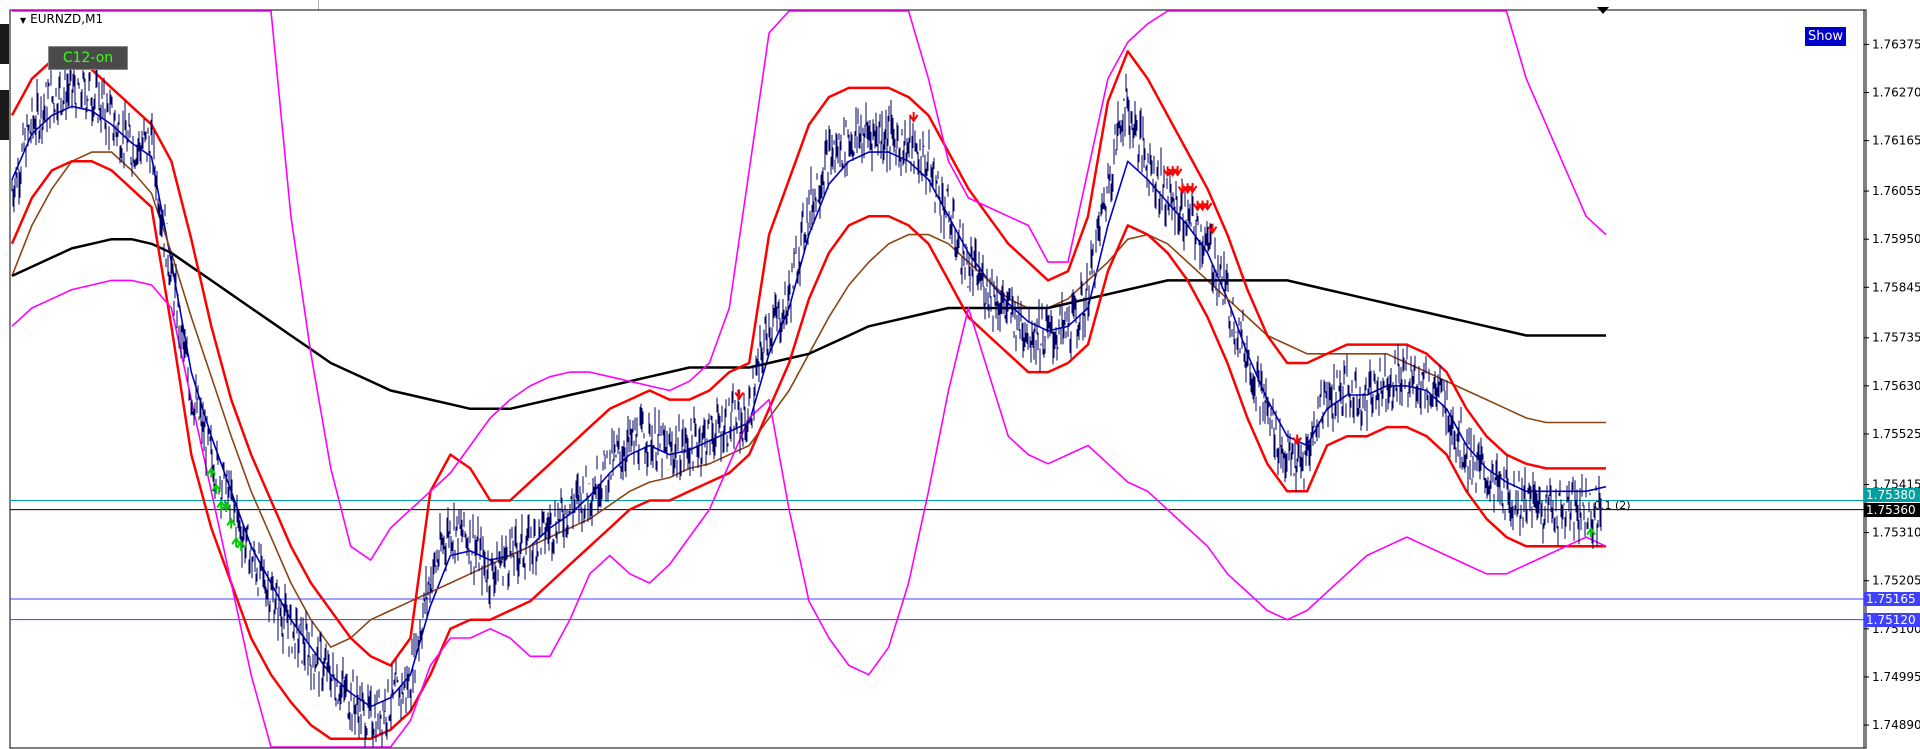 The height and width of the screenshot is (749, 1920). Describe the element at coordinates (1892, 495) in the screenshot. I see `ask-price-tag: 1.75380` at that location.